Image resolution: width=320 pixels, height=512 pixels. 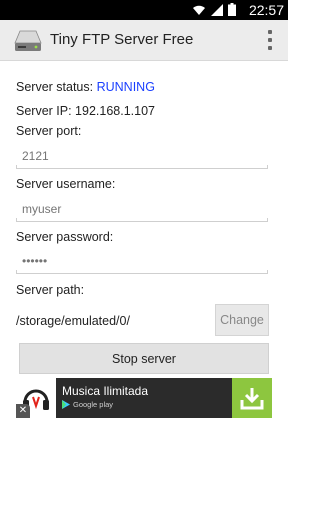 What do you see at coordinates (50, 290) in the screenshot?
I see `server-path-label: Server path:` at bounding box center [50, 290].